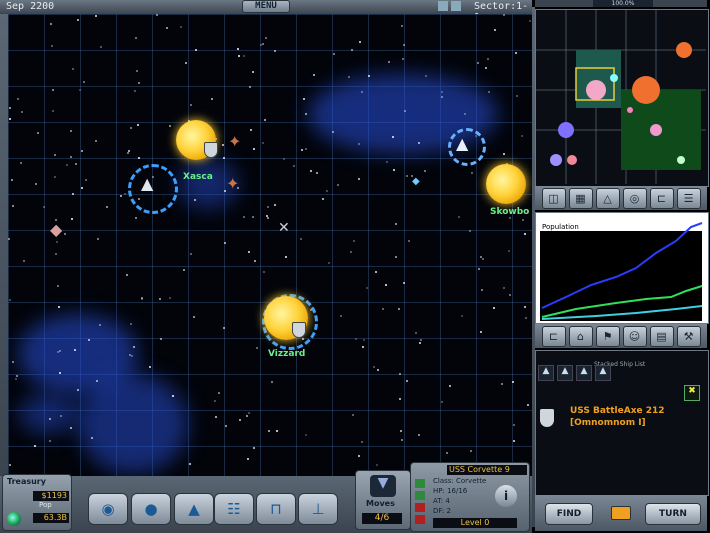 Image resolution: width=710 pixels, height=533 pixels. What do you see at coordinates (506, 184) in the screenshot?
I see `planet-skowbo` at bounding box center [506, 184].